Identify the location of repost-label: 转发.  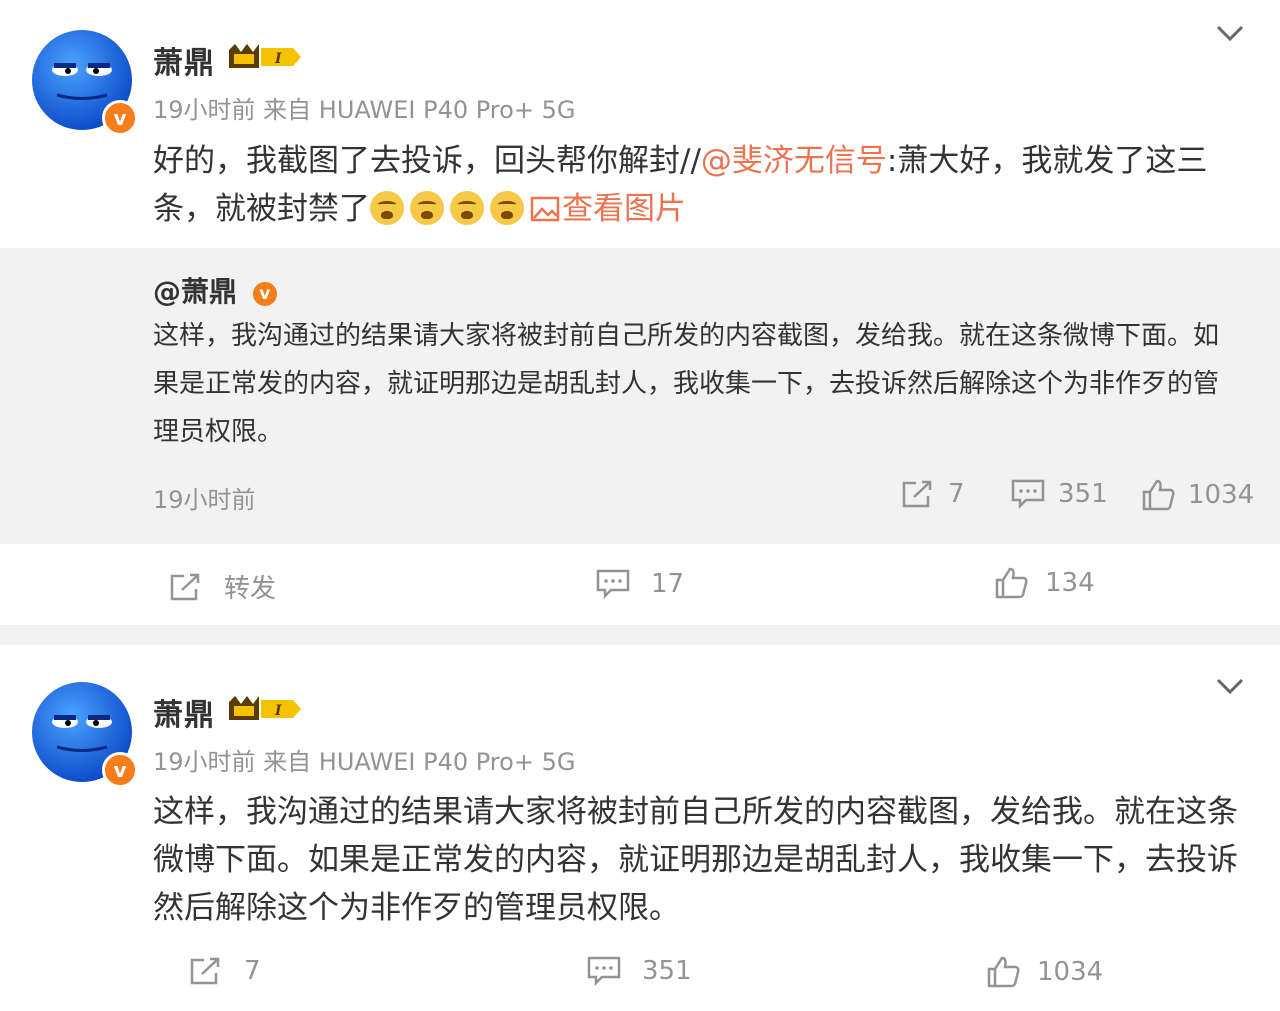
(250, 589).